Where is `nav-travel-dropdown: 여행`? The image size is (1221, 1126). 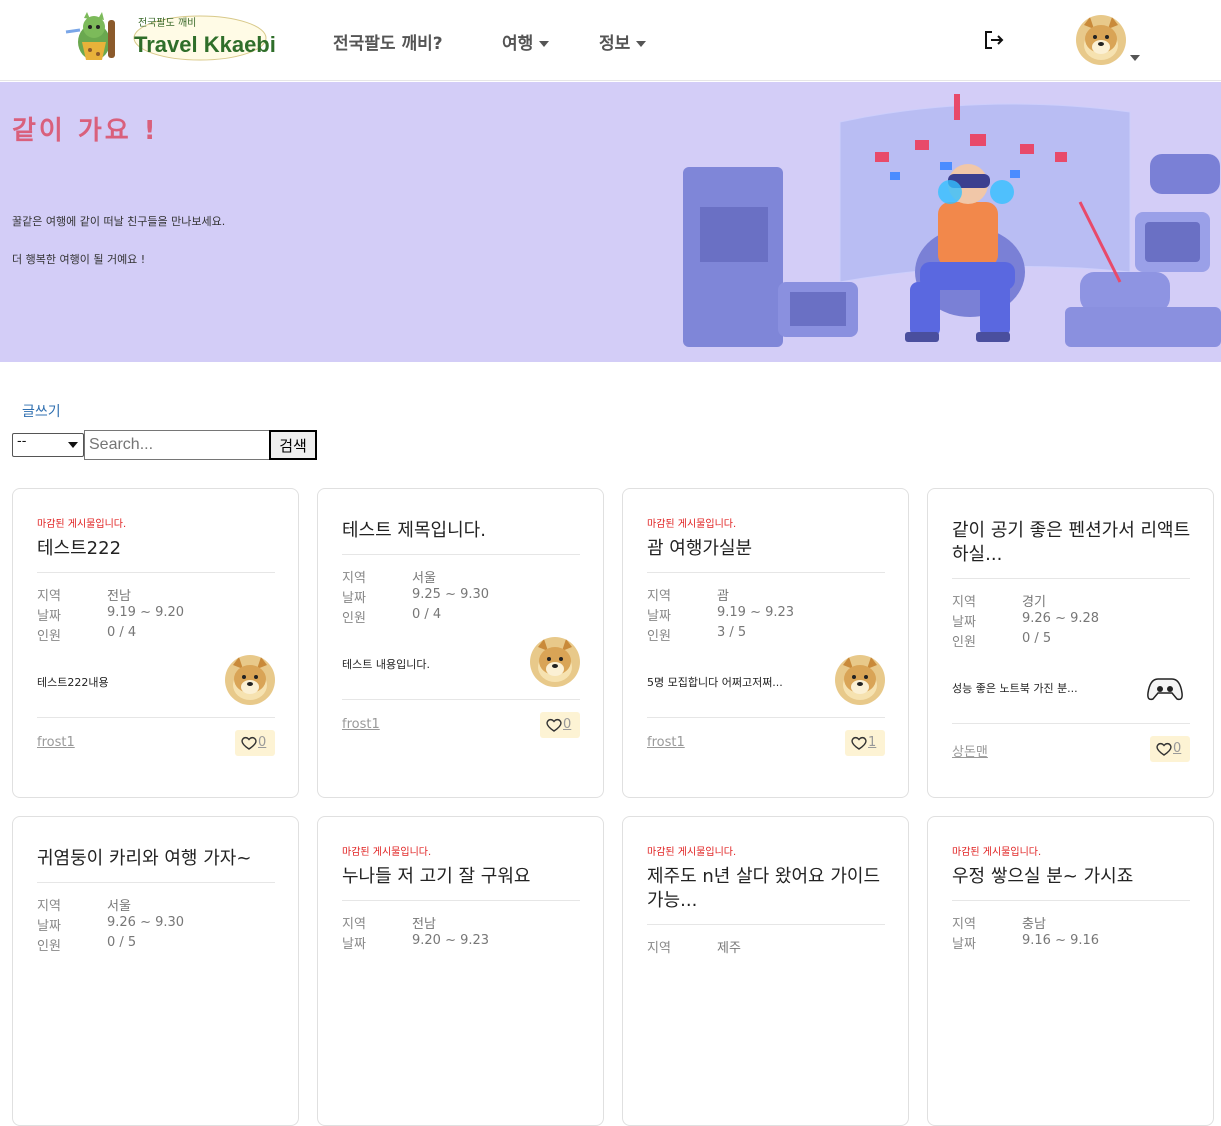
nav-travel-dropdown: 여행 is located at coordinates (526, 41).